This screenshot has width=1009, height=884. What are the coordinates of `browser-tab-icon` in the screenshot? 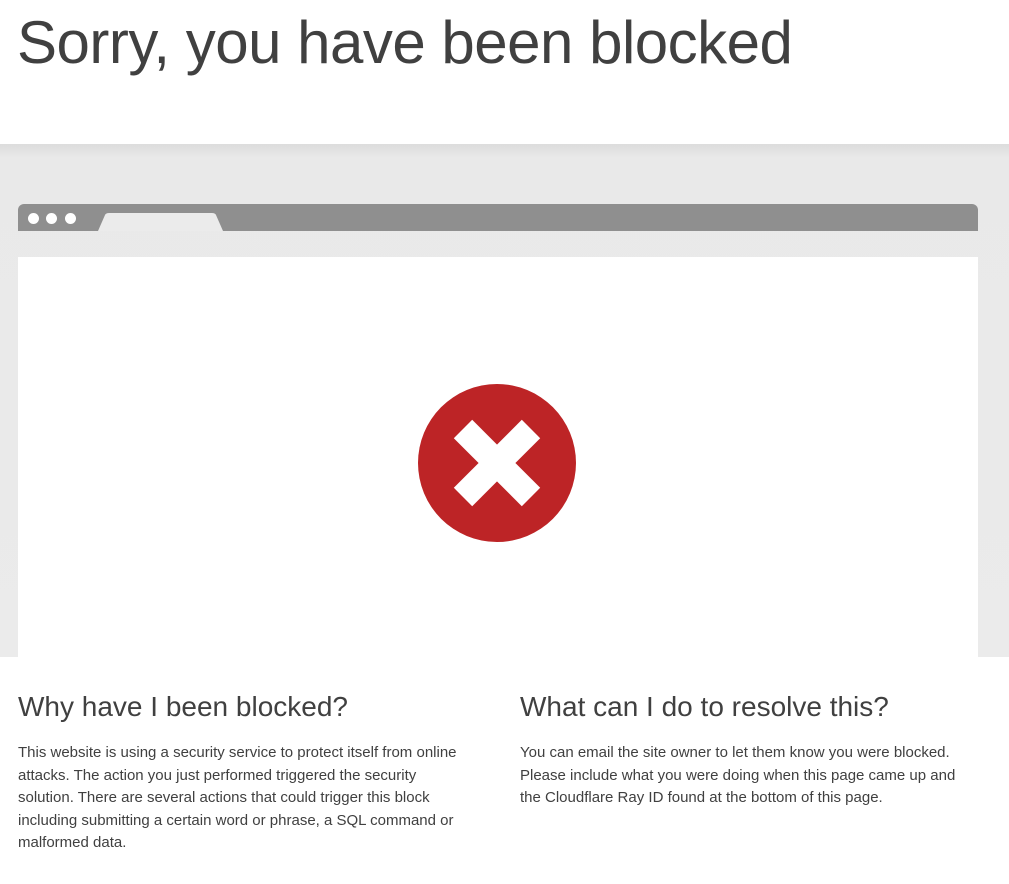 It's located at (160, 222).